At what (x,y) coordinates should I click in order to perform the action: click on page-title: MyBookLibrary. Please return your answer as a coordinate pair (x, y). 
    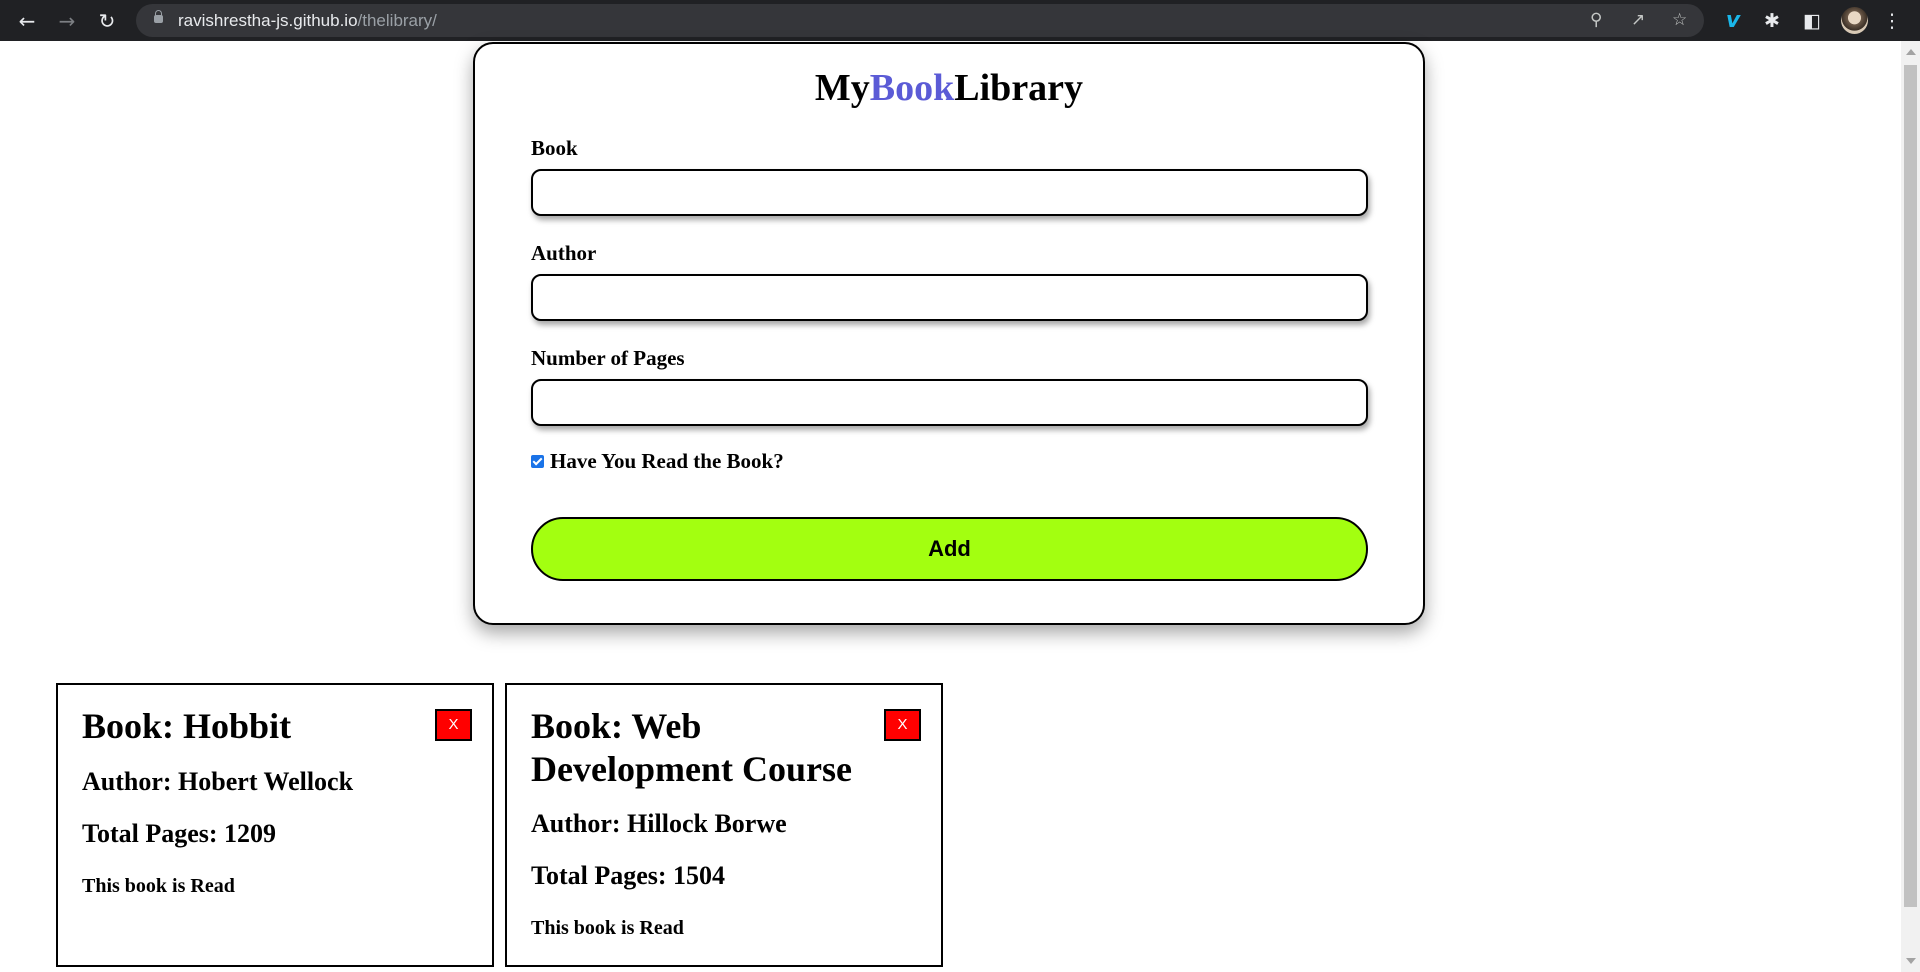
    Looking at the image, I should click on (949, 88).